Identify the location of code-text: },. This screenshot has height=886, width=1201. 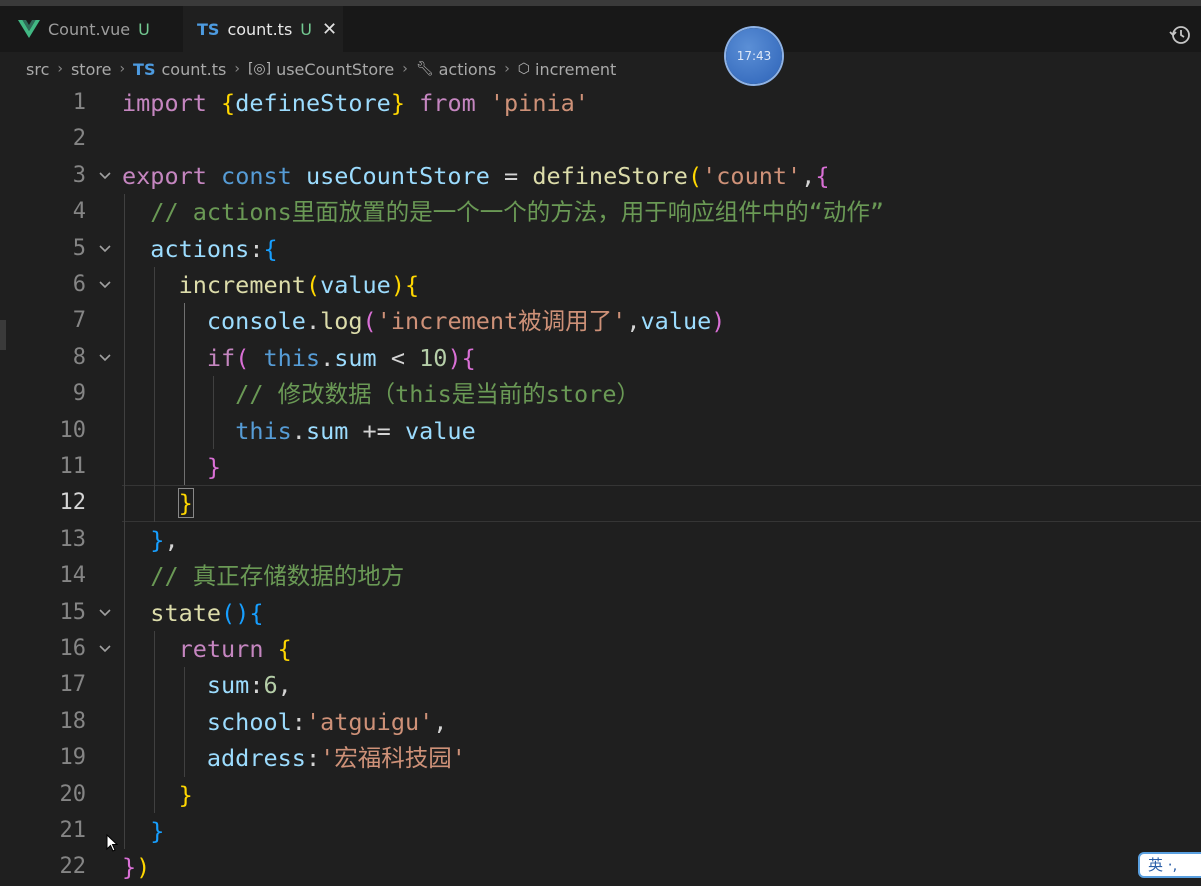
(150, 540).